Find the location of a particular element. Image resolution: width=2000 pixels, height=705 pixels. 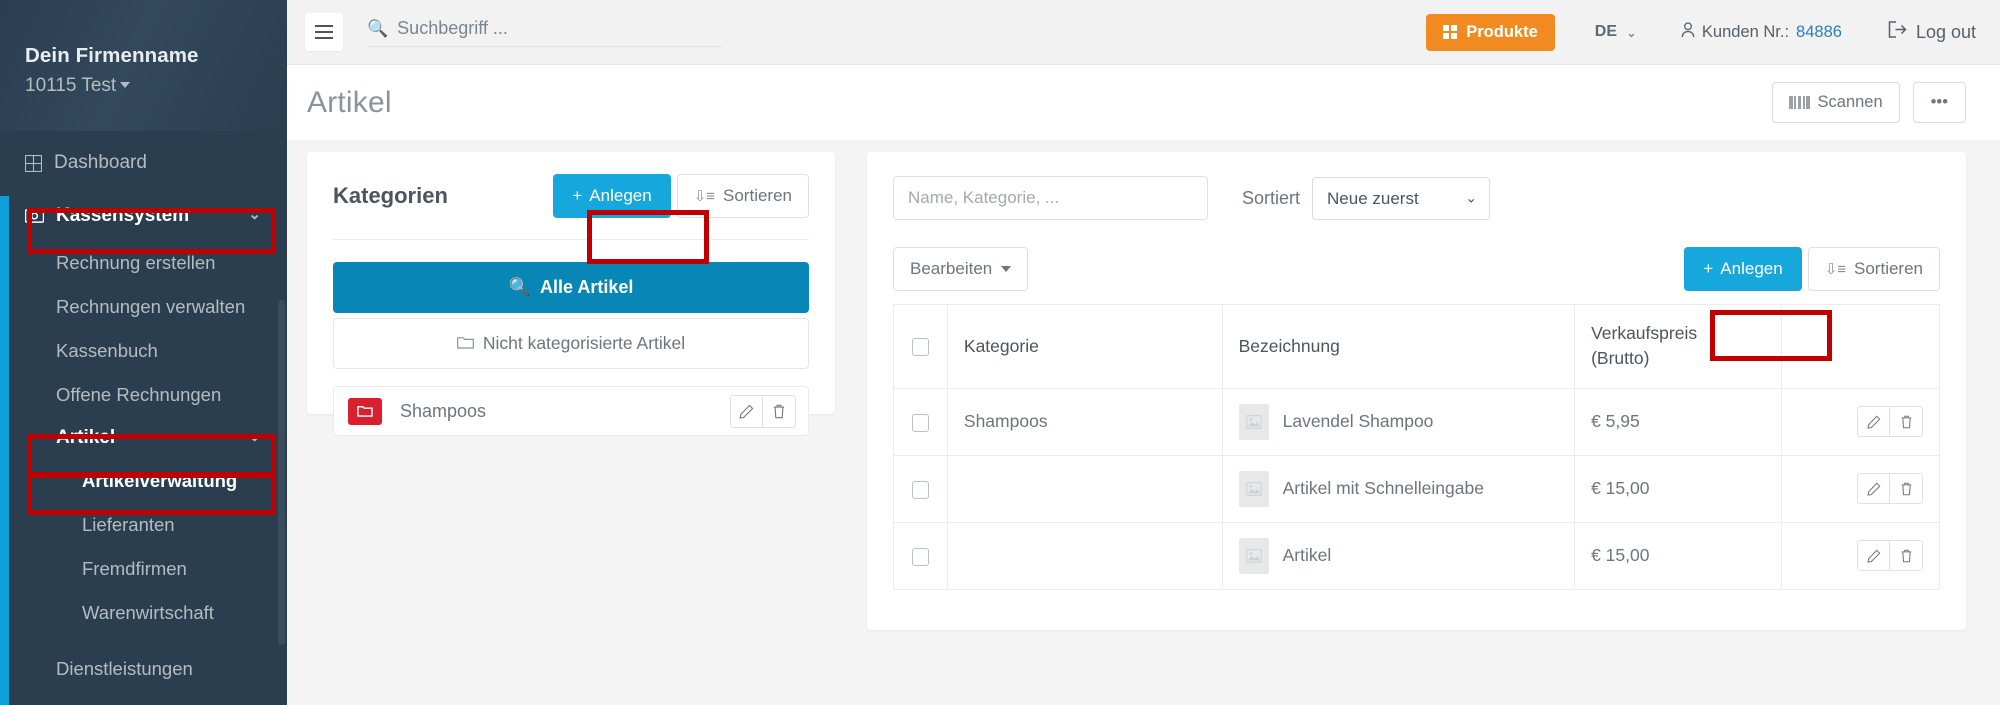

logout-button: Log out is located at coordinates (1932, 32).